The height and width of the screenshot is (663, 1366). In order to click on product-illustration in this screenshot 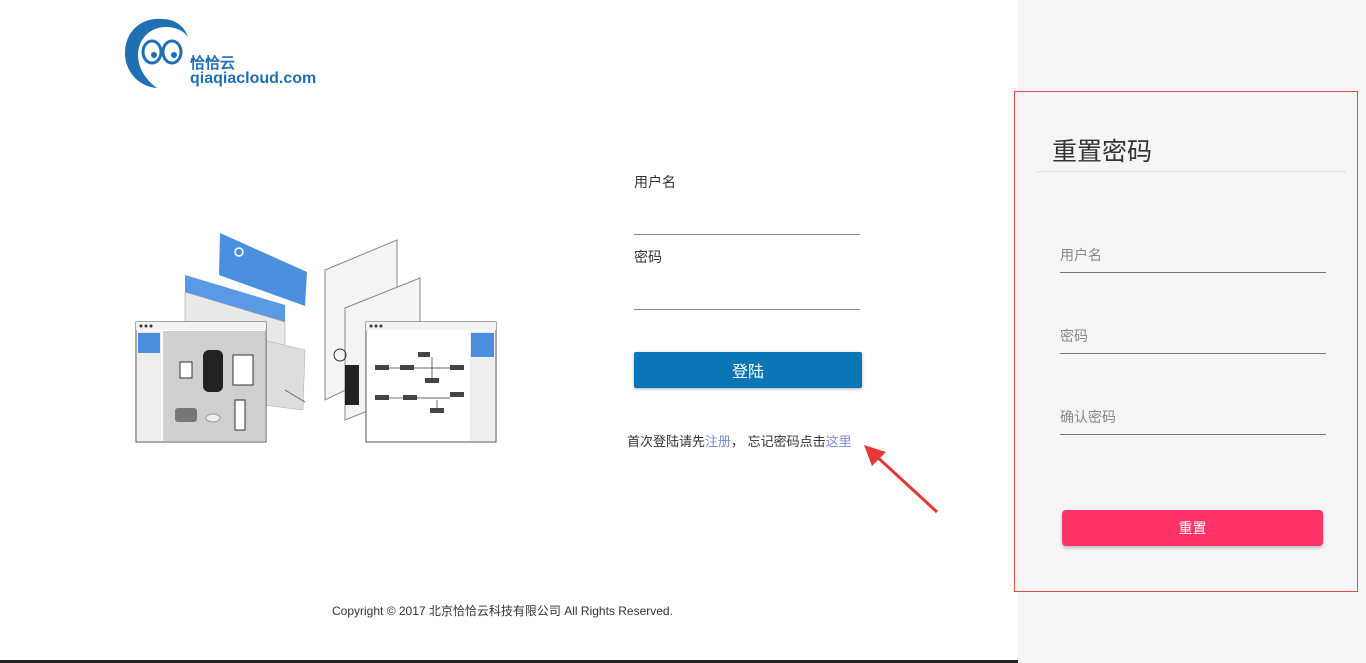, I will do `click(317, 337)`.